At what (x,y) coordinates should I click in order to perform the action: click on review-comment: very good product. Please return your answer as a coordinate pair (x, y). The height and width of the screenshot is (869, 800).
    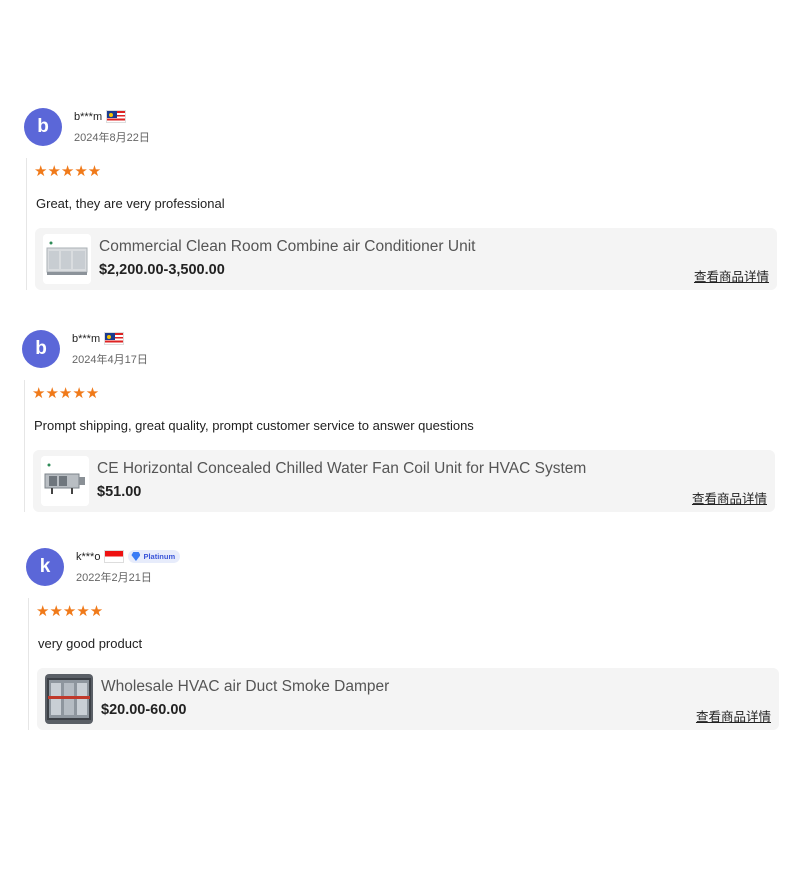
    Looking at the image, I should click on (90, 643).